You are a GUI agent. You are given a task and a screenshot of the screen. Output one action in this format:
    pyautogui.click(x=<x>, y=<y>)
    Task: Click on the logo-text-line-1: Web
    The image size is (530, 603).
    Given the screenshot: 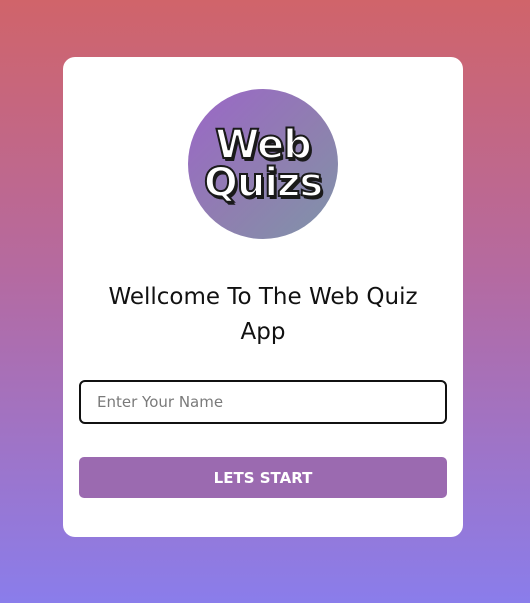 What is the action you would take?
    pyautogui.click(x=263, y=145)
    